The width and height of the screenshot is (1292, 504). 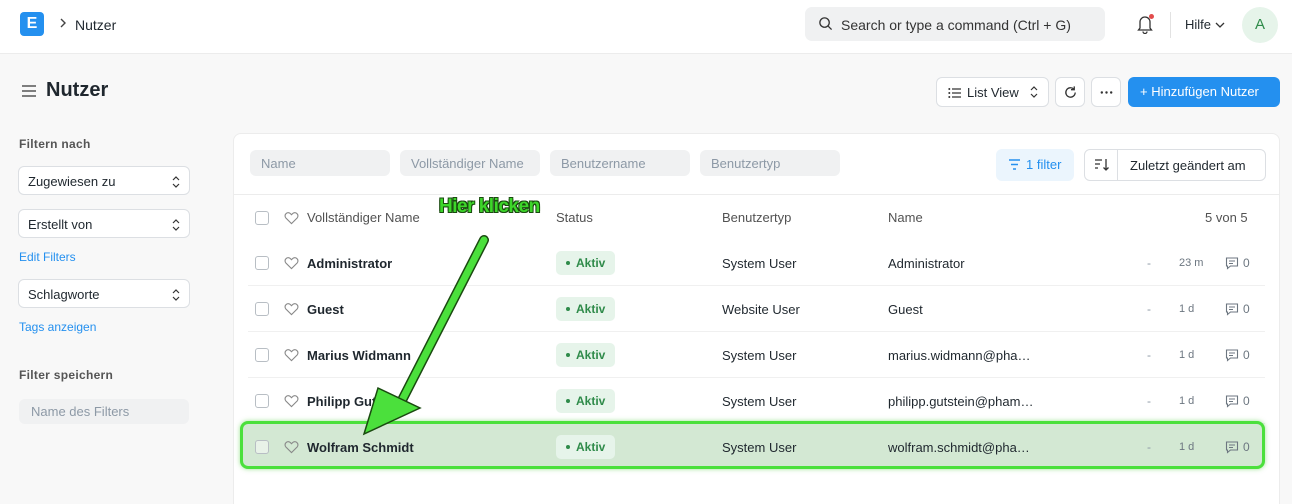 I want to click on created-by-filter: Erstellt von, so click(x=104, y=223).